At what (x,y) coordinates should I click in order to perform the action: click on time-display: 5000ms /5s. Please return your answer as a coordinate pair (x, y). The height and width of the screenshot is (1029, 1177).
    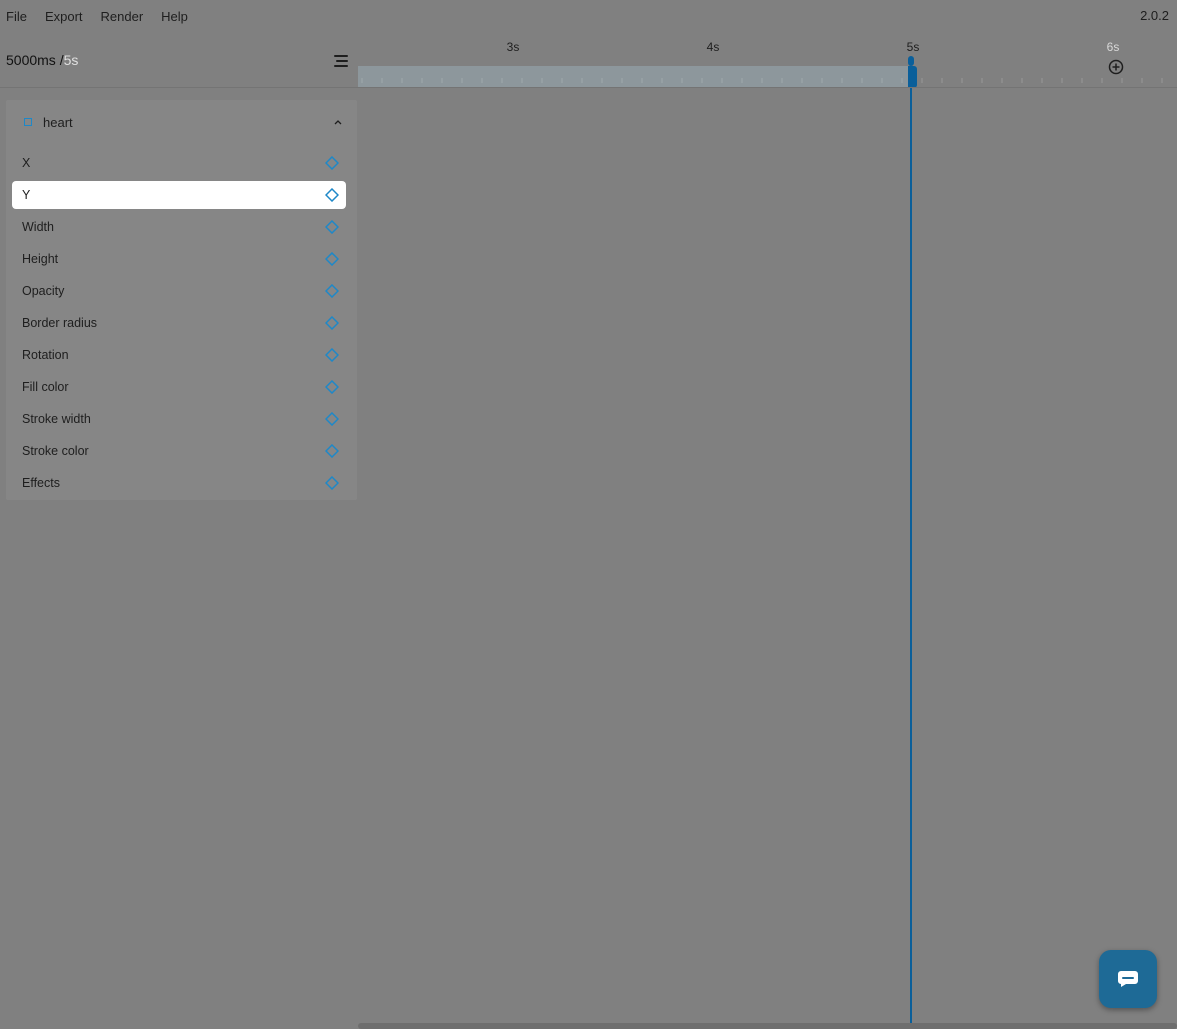
    Looking at the image, I should click on (42, 60).